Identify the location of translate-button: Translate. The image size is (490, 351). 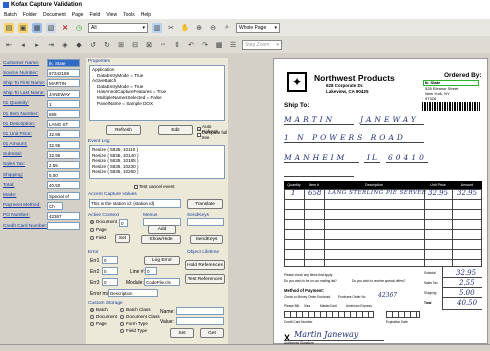
(205, 204).